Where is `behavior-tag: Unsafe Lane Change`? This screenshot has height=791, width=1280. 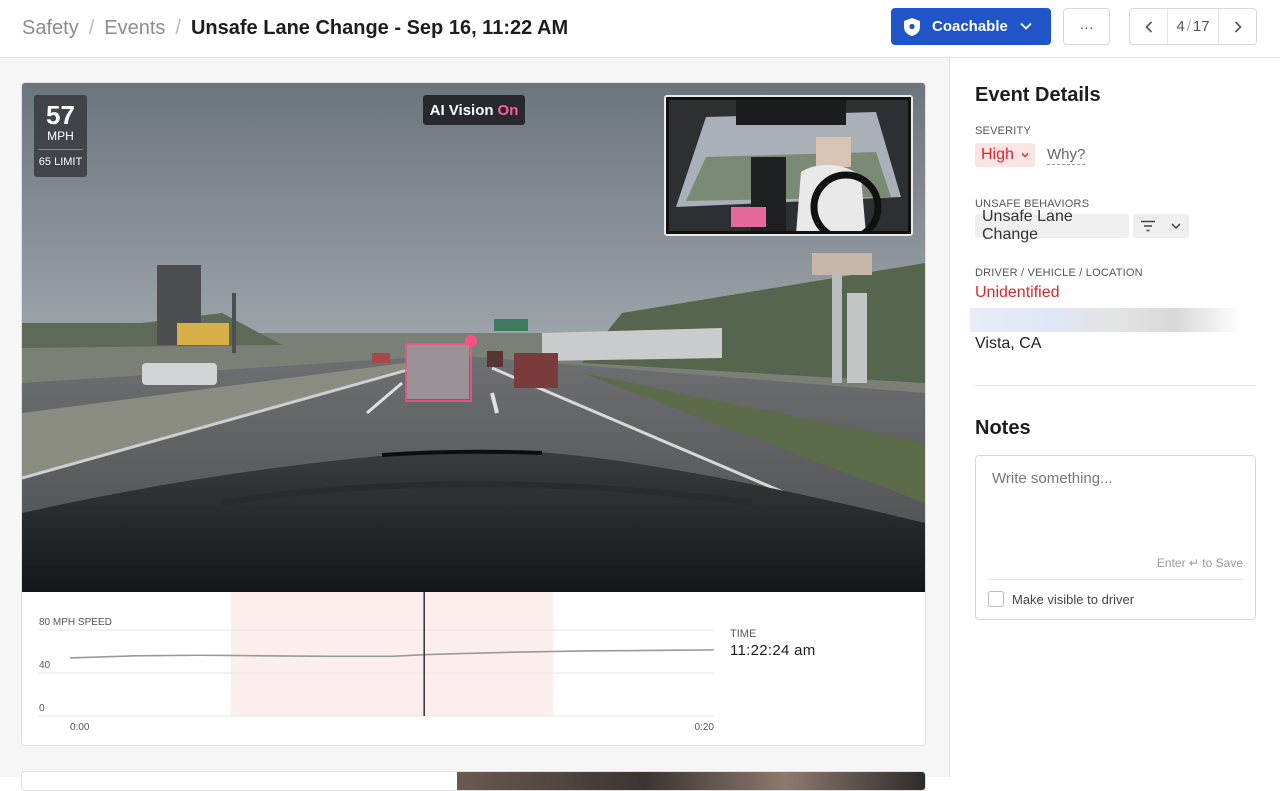 behavior-tag: Unsafe Lane Change is located at coordinates (1052, 225).